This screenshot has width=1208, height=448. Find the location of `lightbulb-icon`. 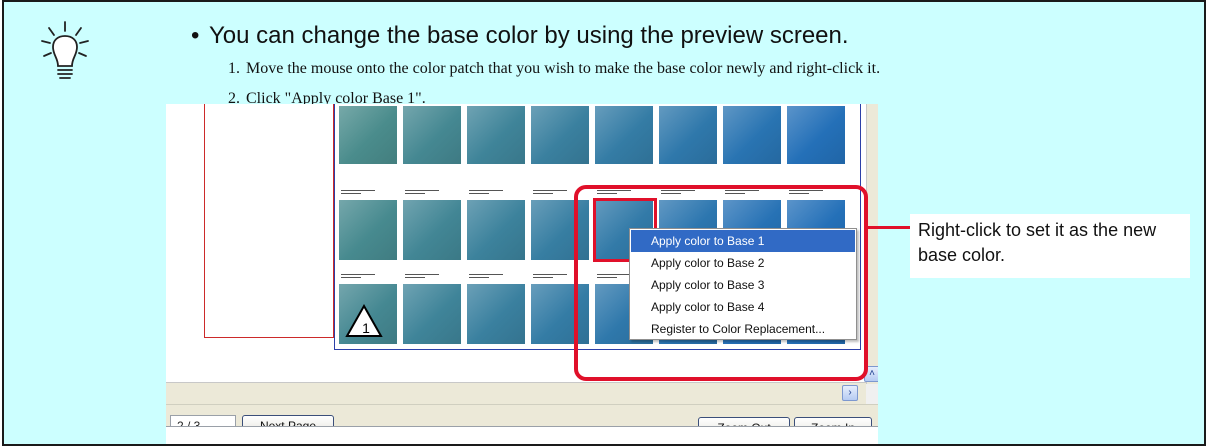

lightbulb-icon is located at coordinates (65, 50).